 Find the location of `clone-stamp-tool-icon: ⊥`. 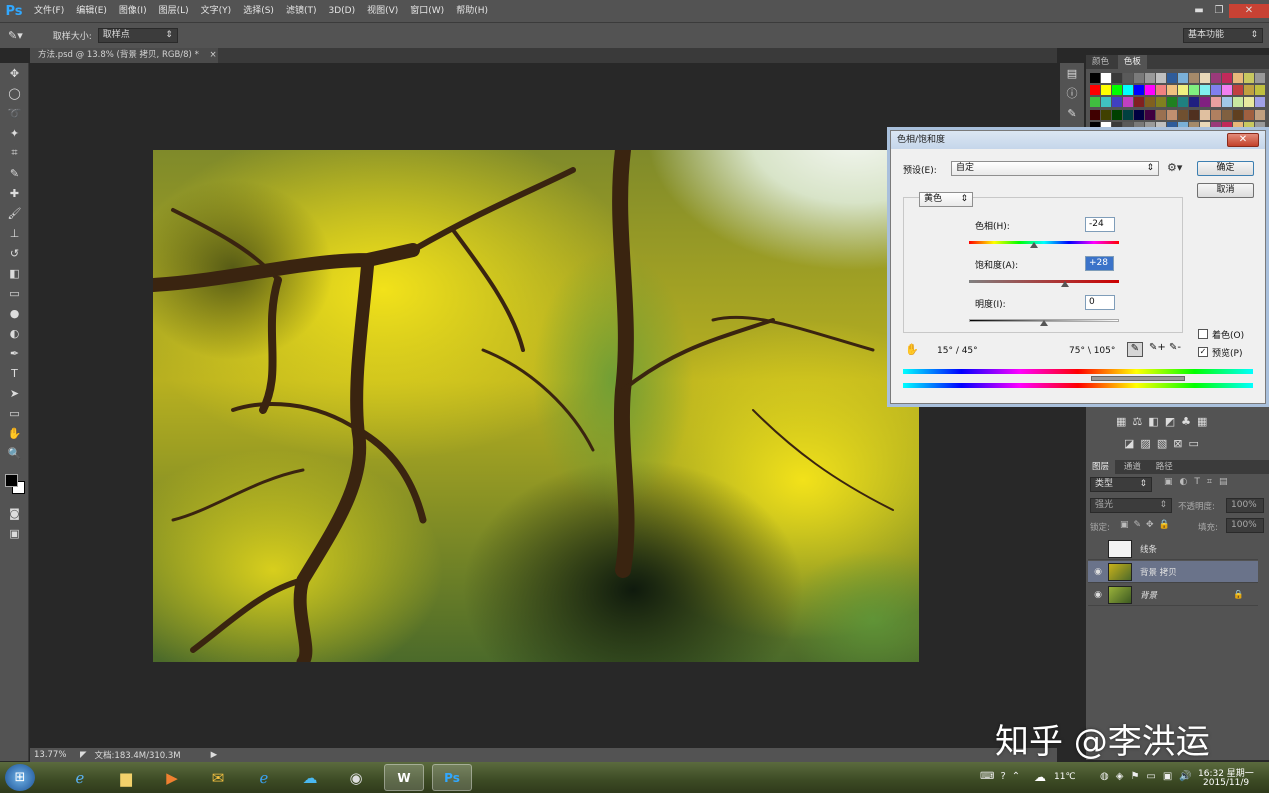

clone-stamp-tool-icon: ⊥ is located at coordinates (14, 233).